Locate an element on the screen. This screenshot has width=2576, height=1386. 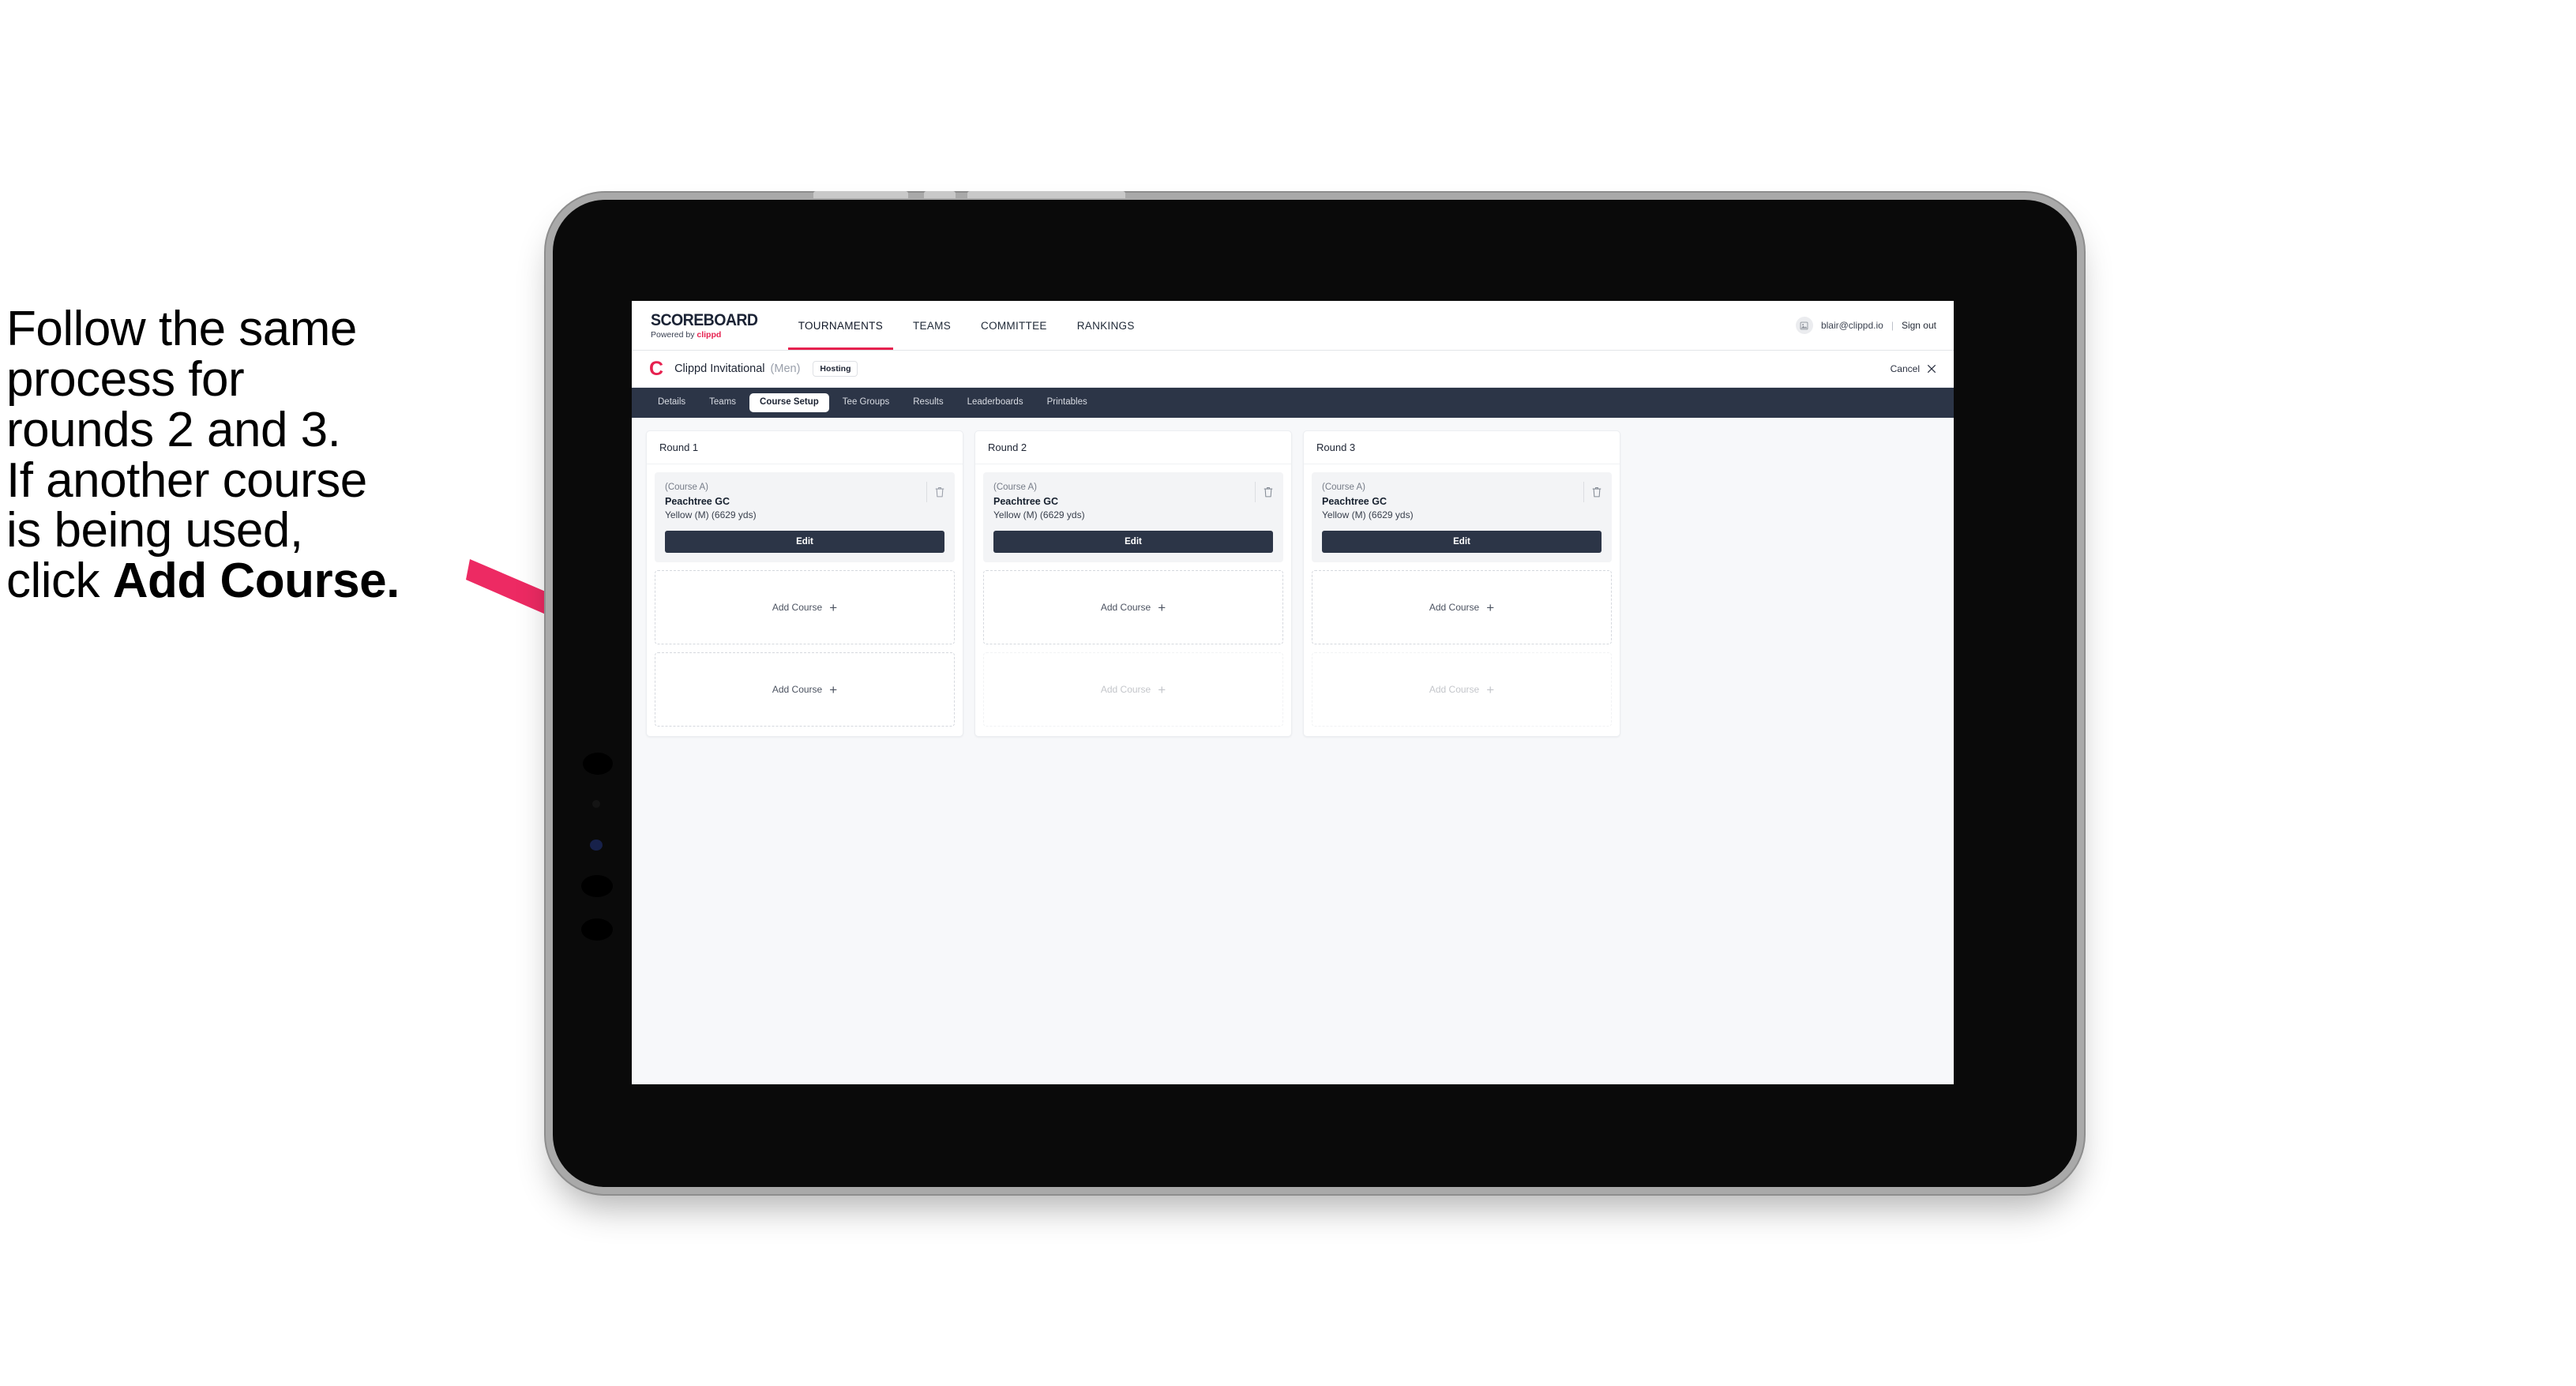
nav-item-tournaments: TOURNAMENTS is located at coordinates (840, 325).